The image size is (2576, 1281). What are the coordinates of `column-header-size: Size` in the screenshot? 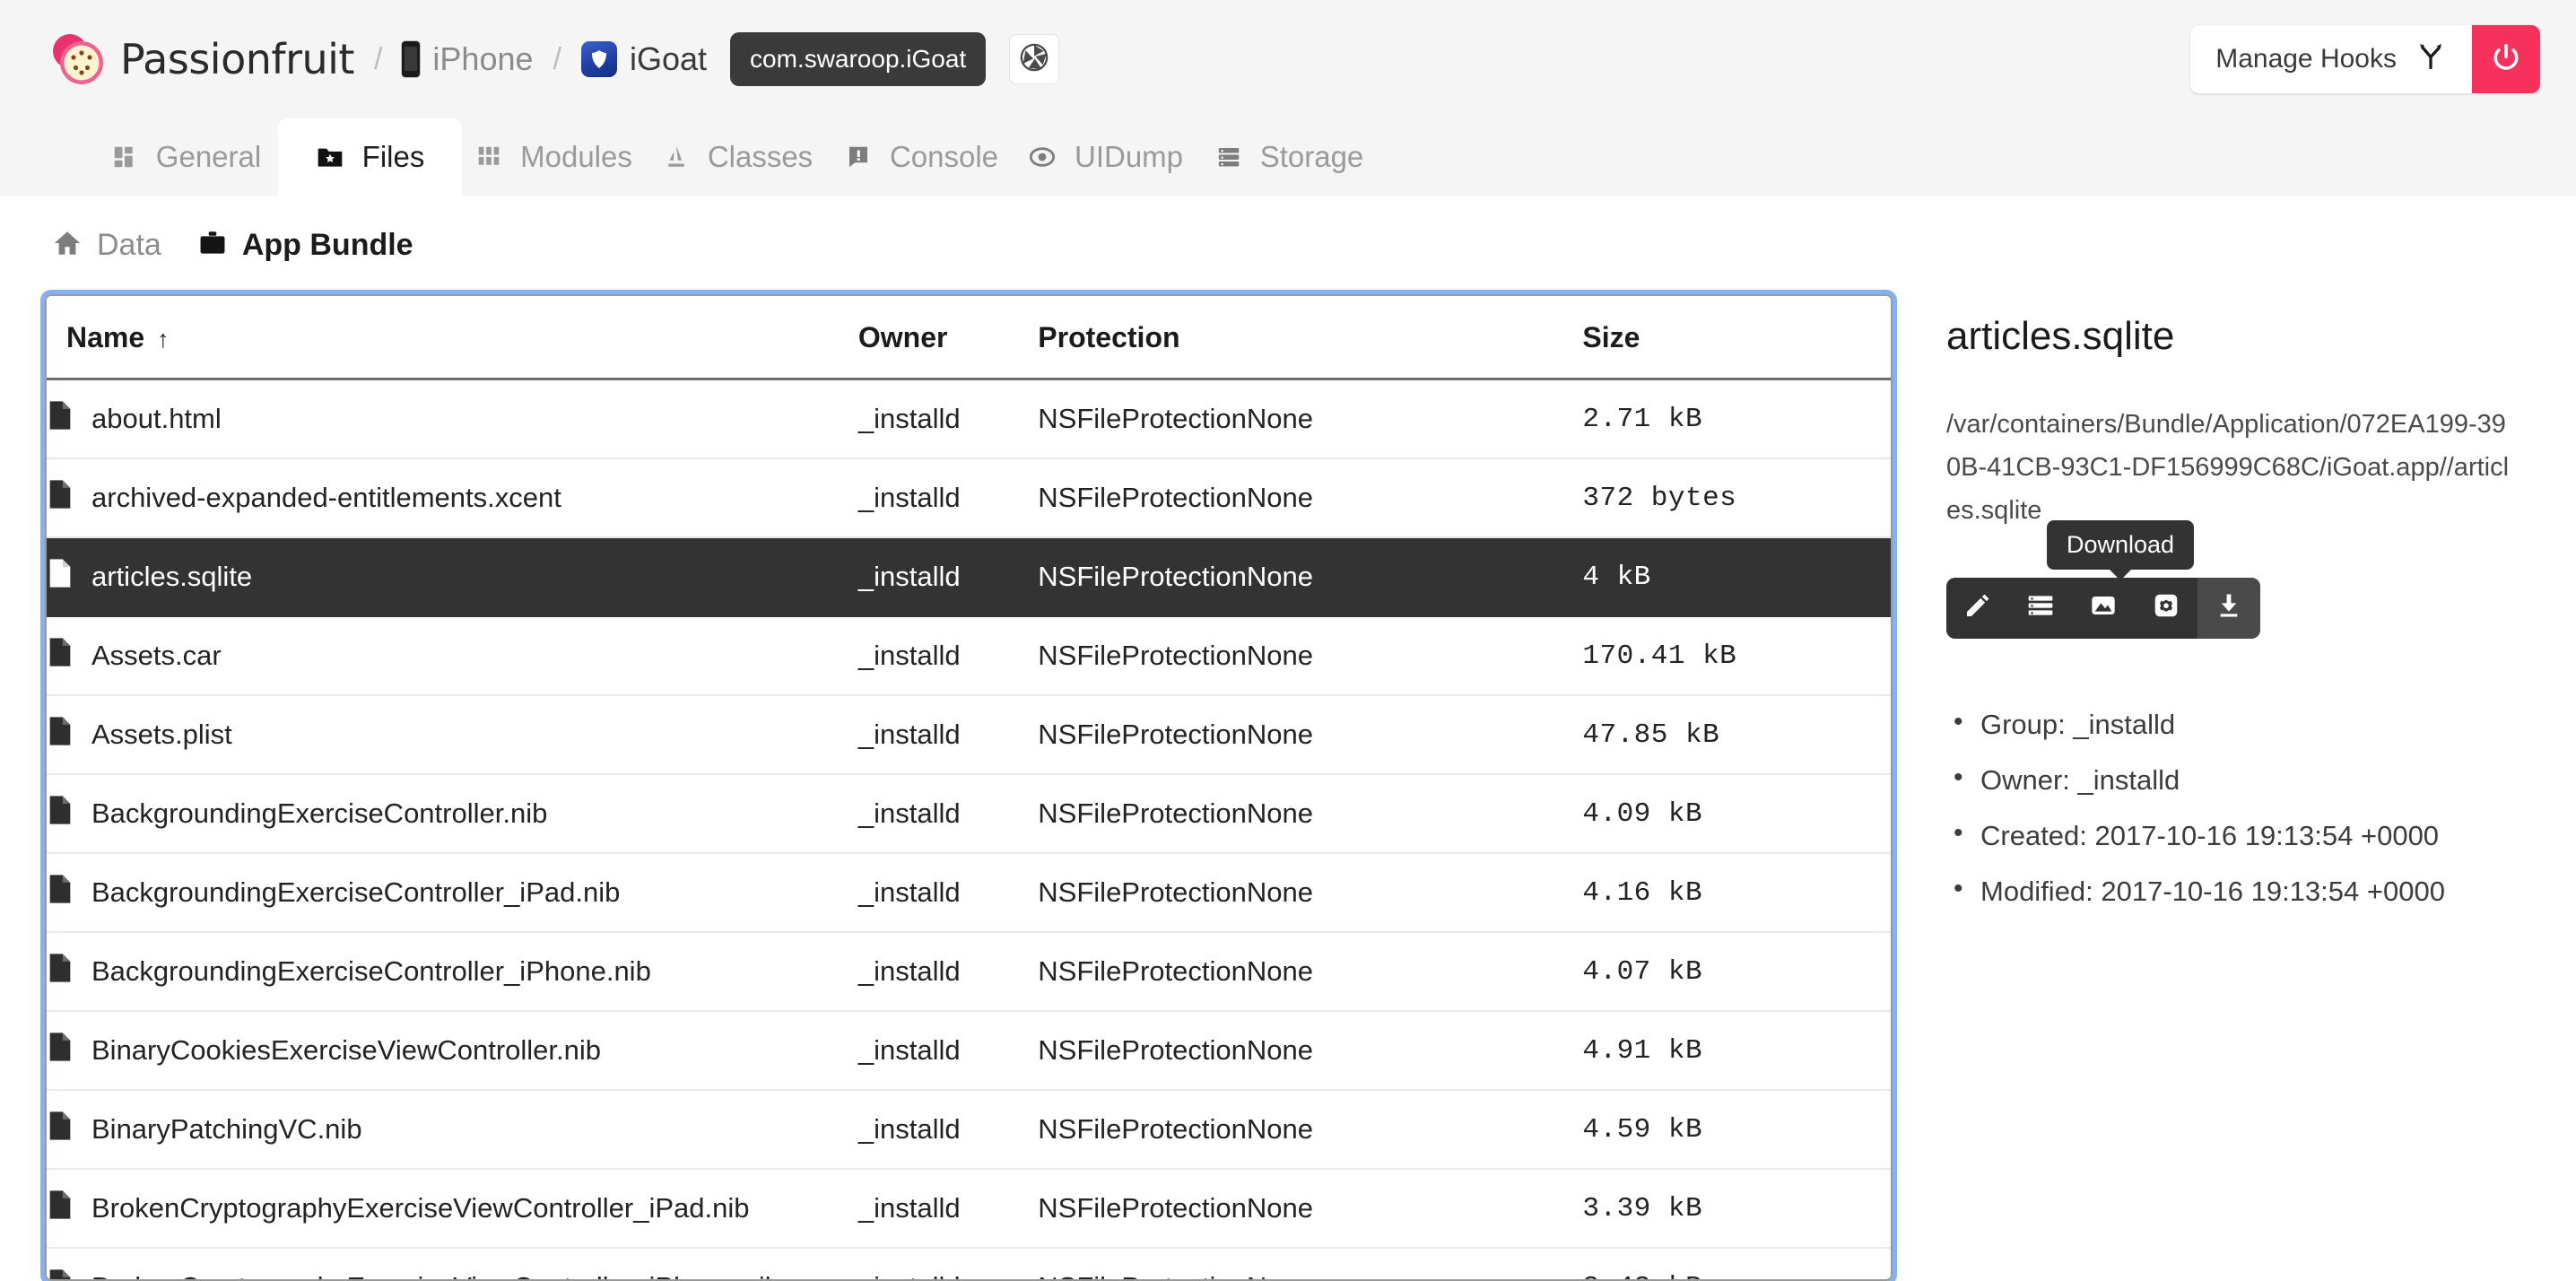 It's located at (1736, 338).